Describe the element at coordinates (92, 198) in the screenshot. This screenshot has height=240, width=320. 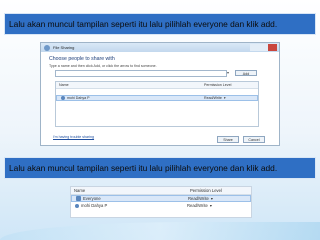
I see `row-name: Everyone` at that location.